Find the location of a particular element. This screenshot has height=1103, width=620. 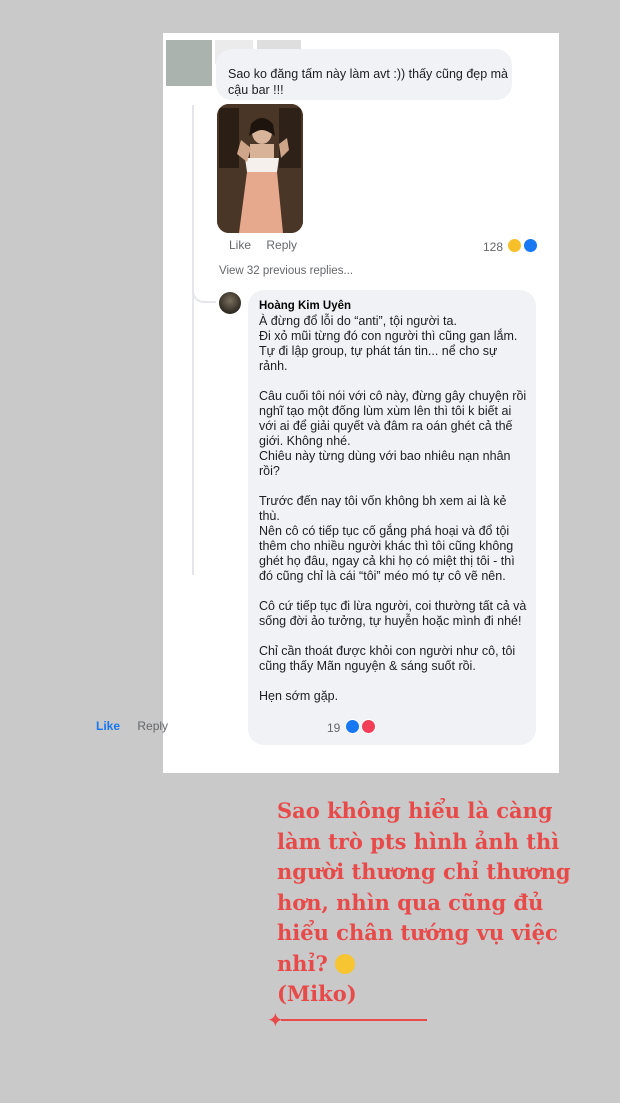

caption-credit: (Miko) is located at coordinates (317, 993).